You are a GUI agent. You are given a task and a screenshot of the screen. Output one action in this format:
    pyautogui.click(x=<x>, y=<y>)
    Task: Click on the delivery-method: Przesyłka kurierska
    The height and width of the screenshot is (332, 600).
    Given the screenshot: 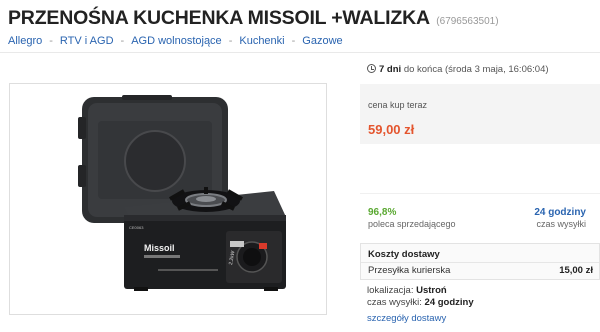 What is the action you would take?
    pyautogui.click(x=409, y=270)
    